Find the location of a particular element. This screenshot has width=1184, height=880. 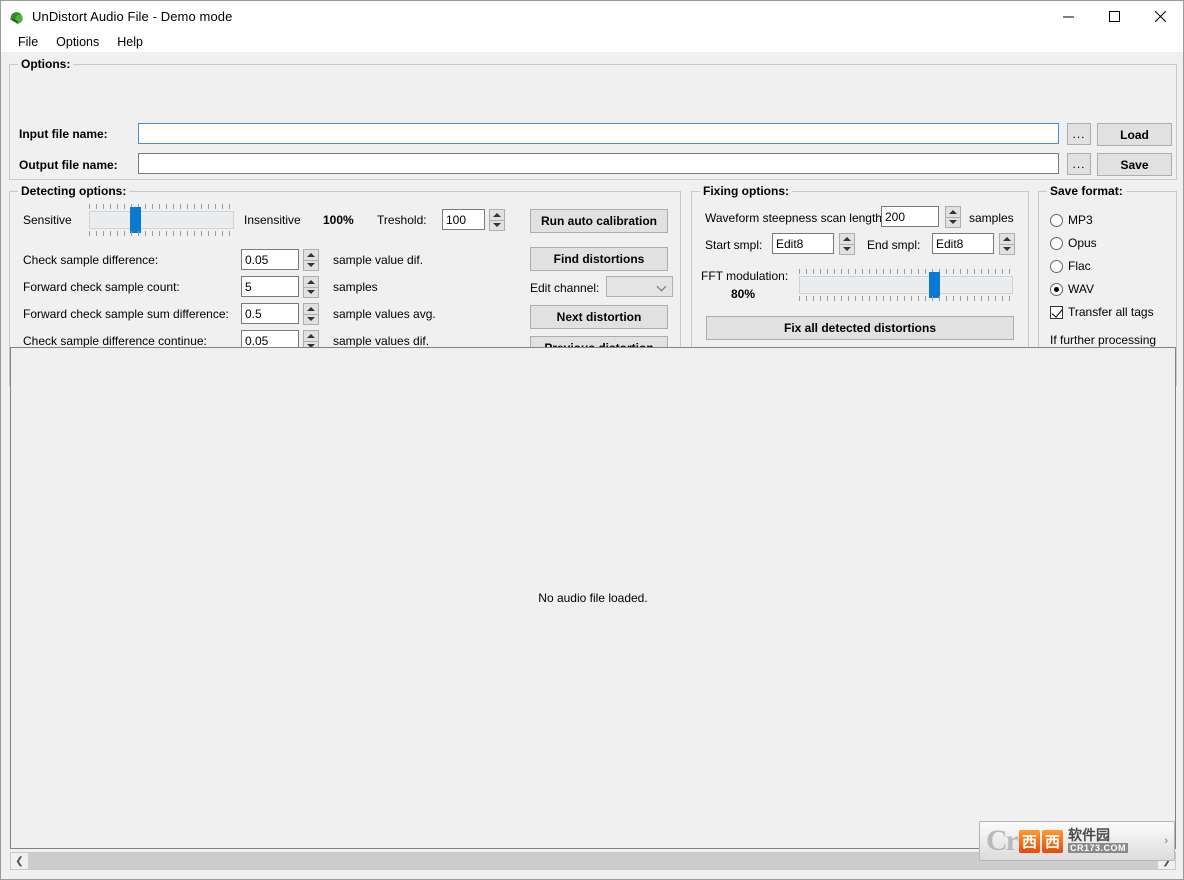

save-format-option-opus: Opus is located at coordinates (1110, 243).